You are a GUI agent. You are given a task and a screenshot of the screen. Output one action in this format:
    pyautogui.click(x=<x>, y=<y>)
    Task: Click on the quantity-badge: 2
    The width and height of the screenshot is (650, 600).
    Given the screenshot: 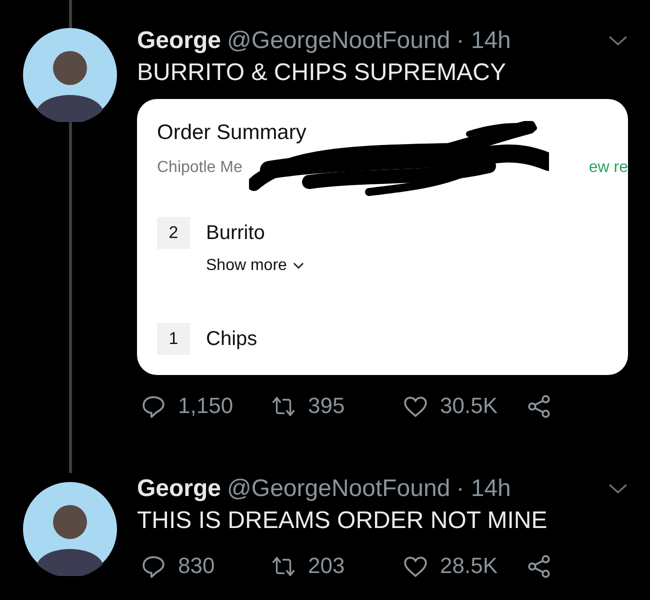 What is the action you would take?
    pyautogui.click(x=173, y=233)
    